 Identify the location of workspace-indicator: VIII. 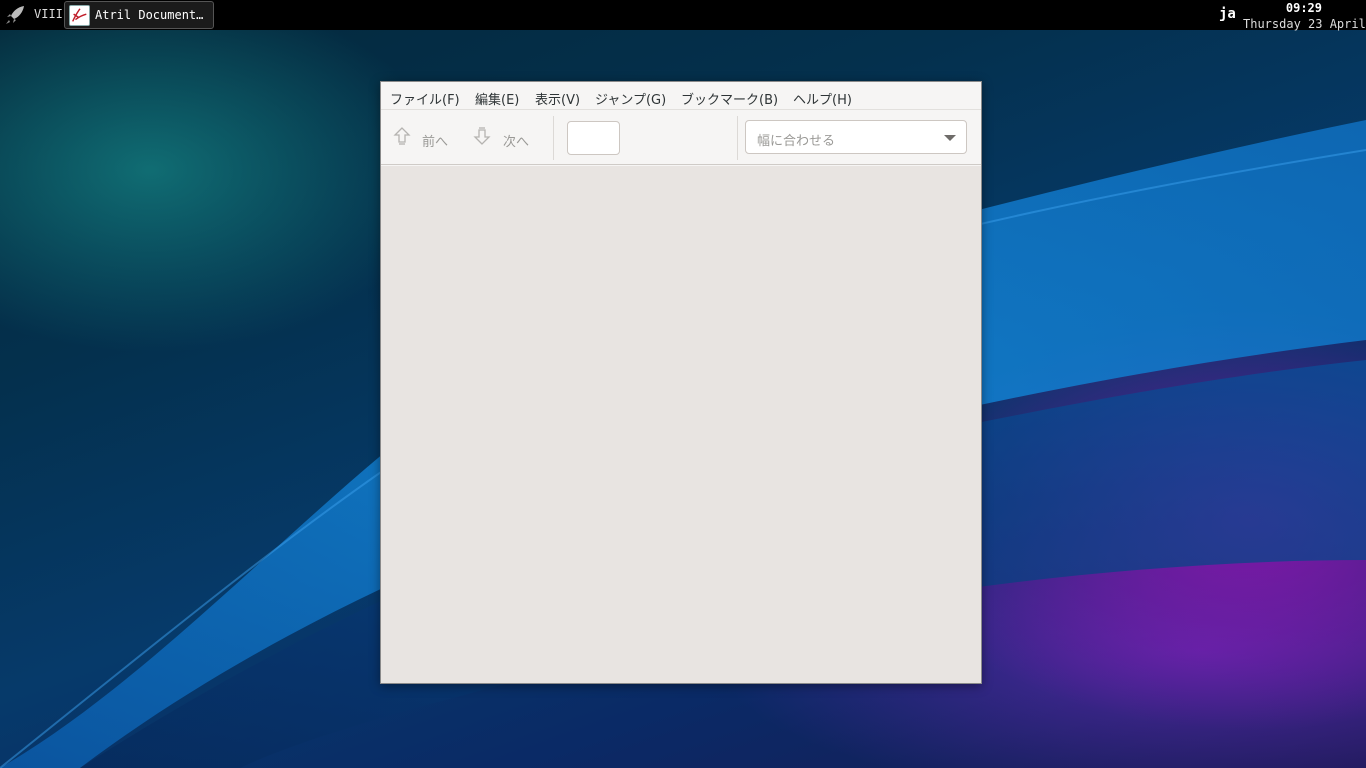
(48, 14).